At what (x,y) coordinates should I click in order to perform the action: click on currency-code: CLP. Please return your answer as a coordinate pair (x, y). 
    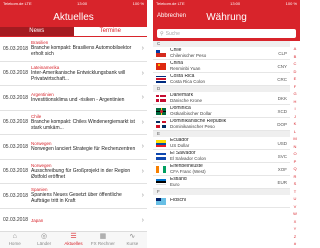
    Looking at the image, I should click on (282, 53).